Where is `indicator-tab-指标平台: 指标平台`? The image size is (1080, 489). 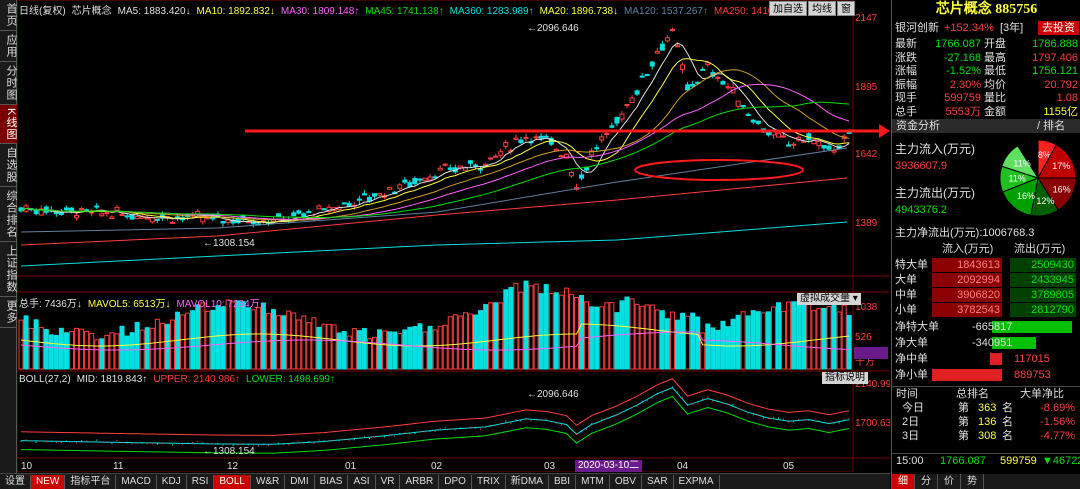
indicator-tab-指标平台: 指标平台 is located at coordinates (91, 481).